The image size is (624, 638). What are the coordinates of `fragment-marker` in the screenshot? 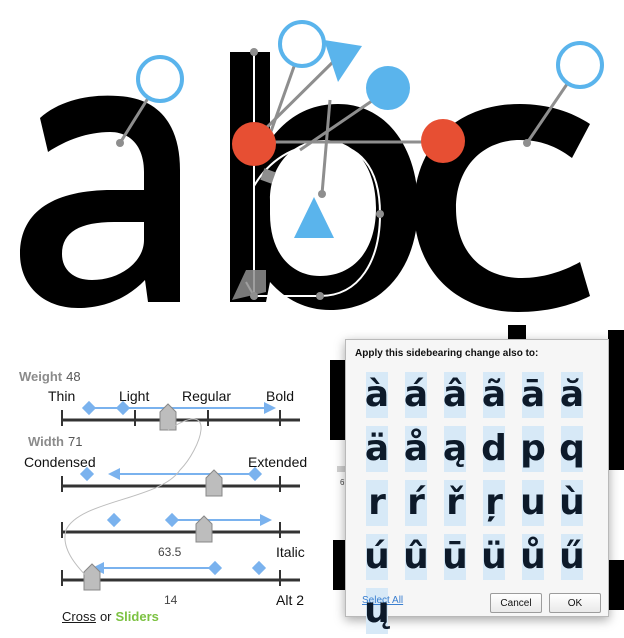 It's located at (341, 469).